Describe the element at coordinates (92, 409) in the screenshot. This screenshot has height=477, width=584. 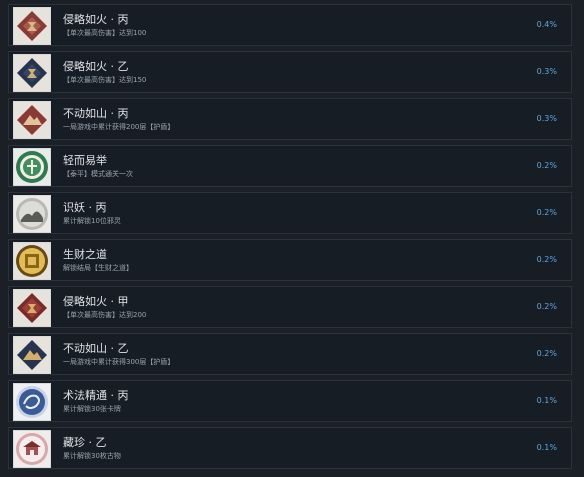
I see `achievement-description: 累计解锁30张卡牌` at that location.